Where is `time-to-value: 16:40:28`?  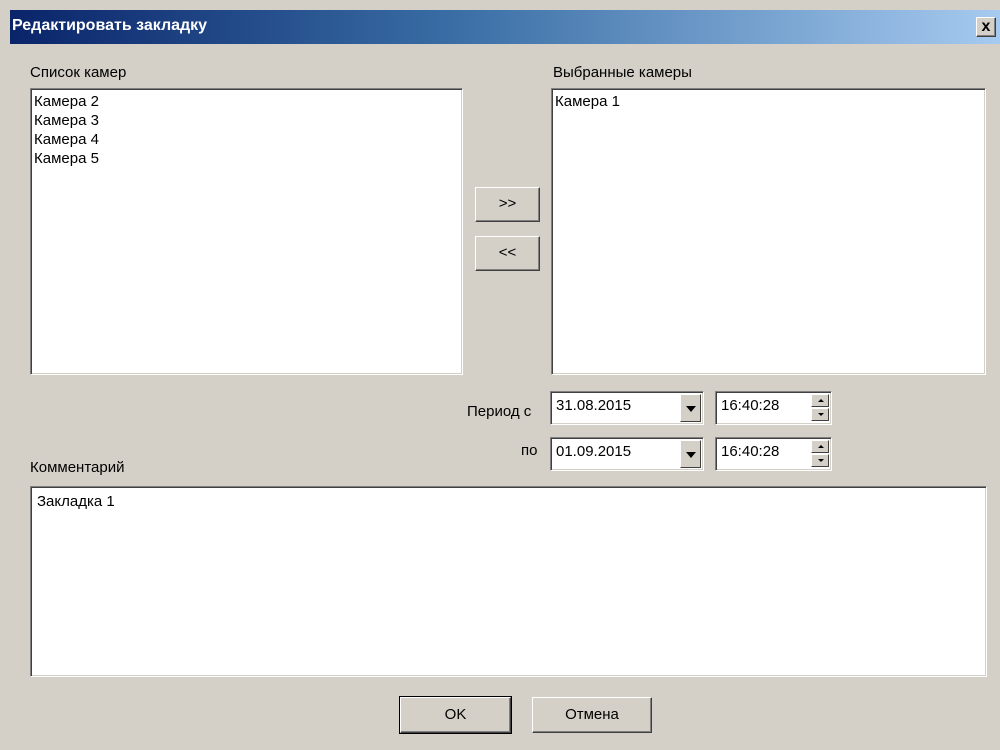
time-to-value: 16:40:28 is located at coordinates (750, 451).